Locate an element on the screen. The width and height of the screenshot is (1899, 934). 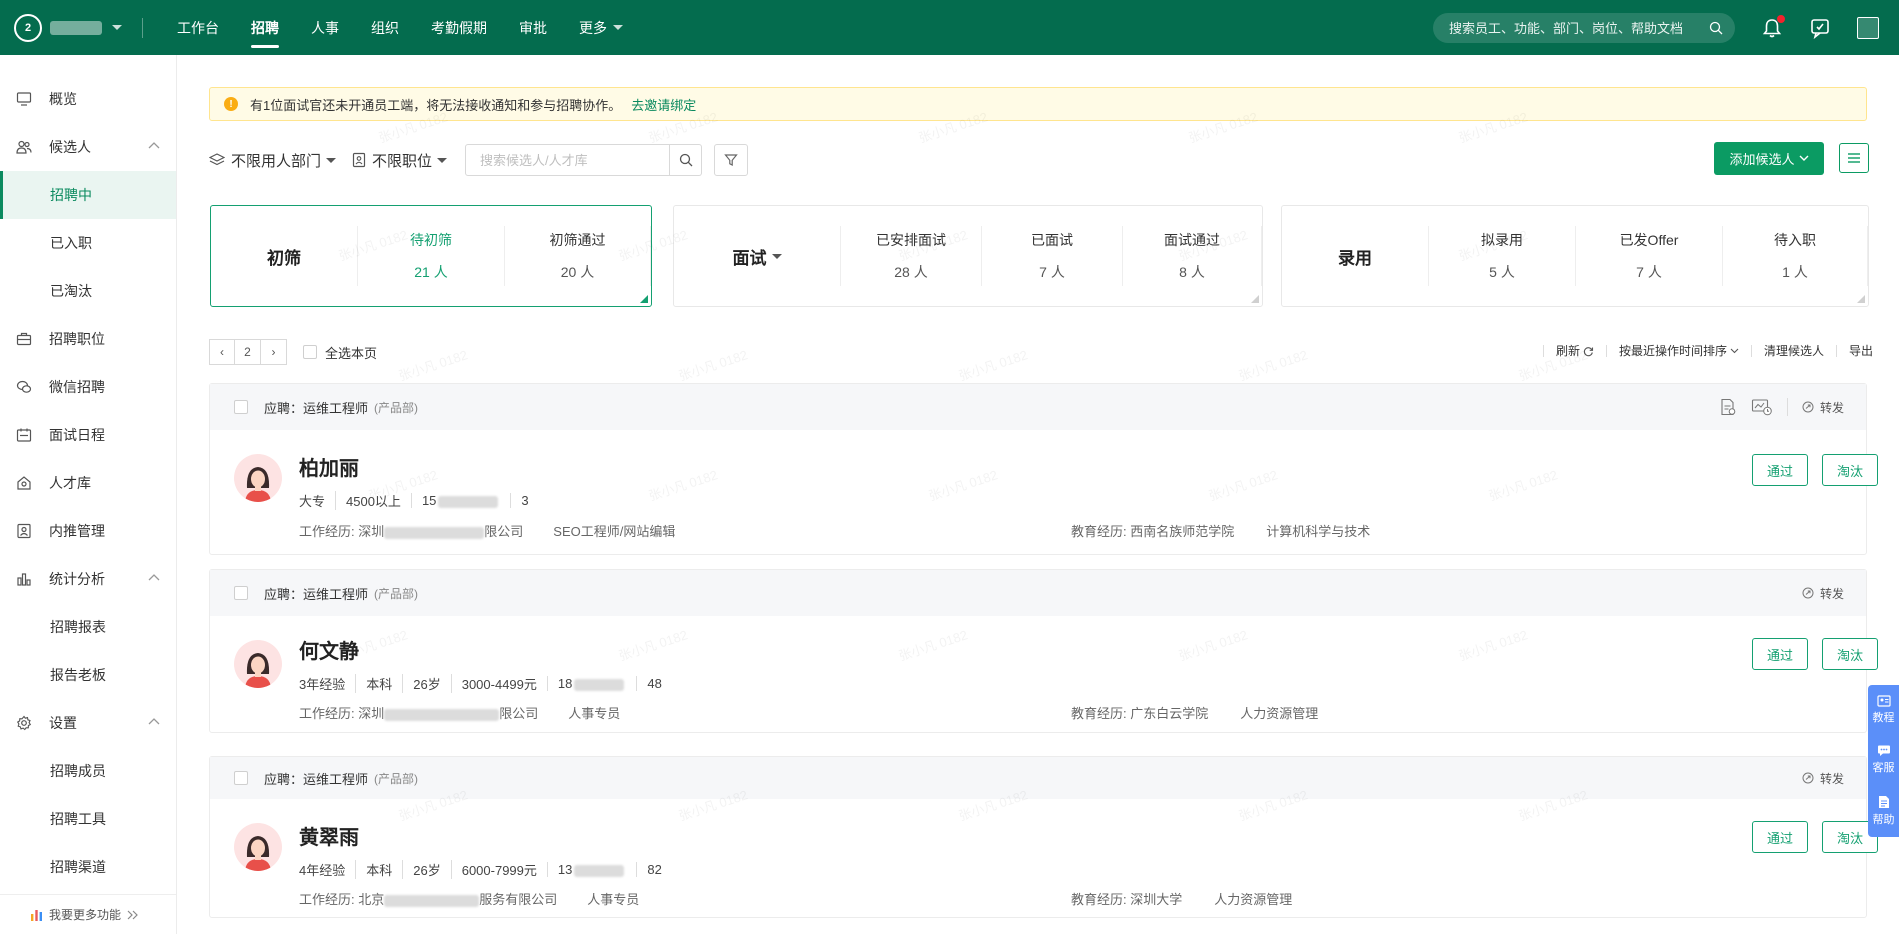
sidebar-item-eliminated: 已淘汰 is located at coordinates (88, 291).